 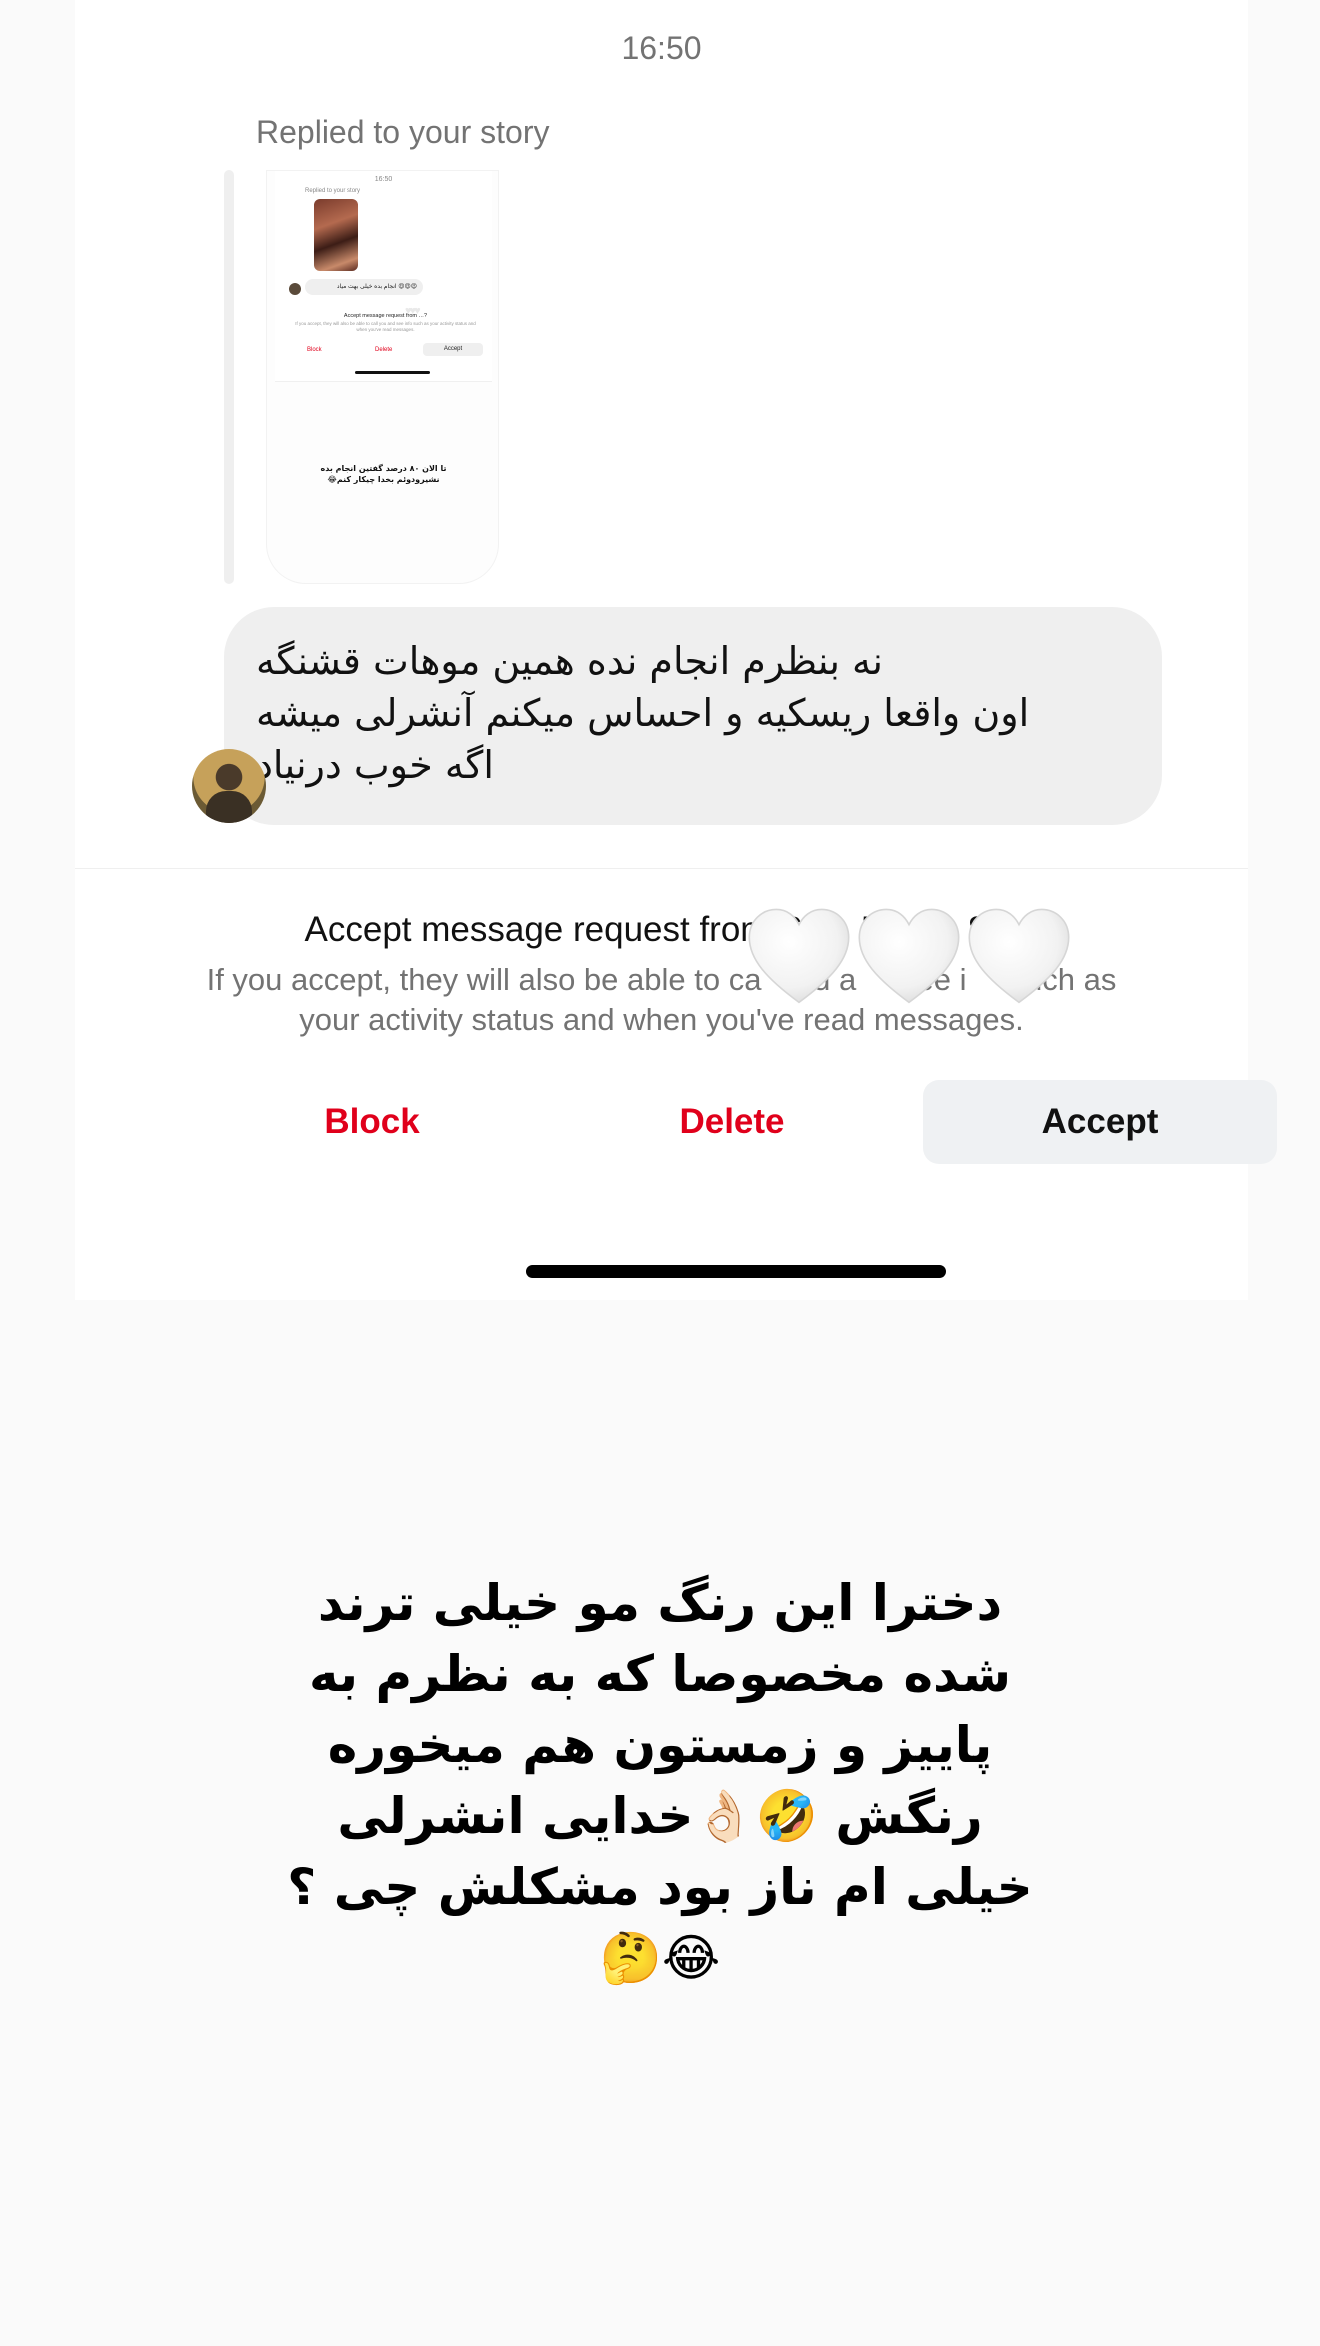 I want to click on replied-to-story-label: Replied to your story, so click(x=403, y=132).